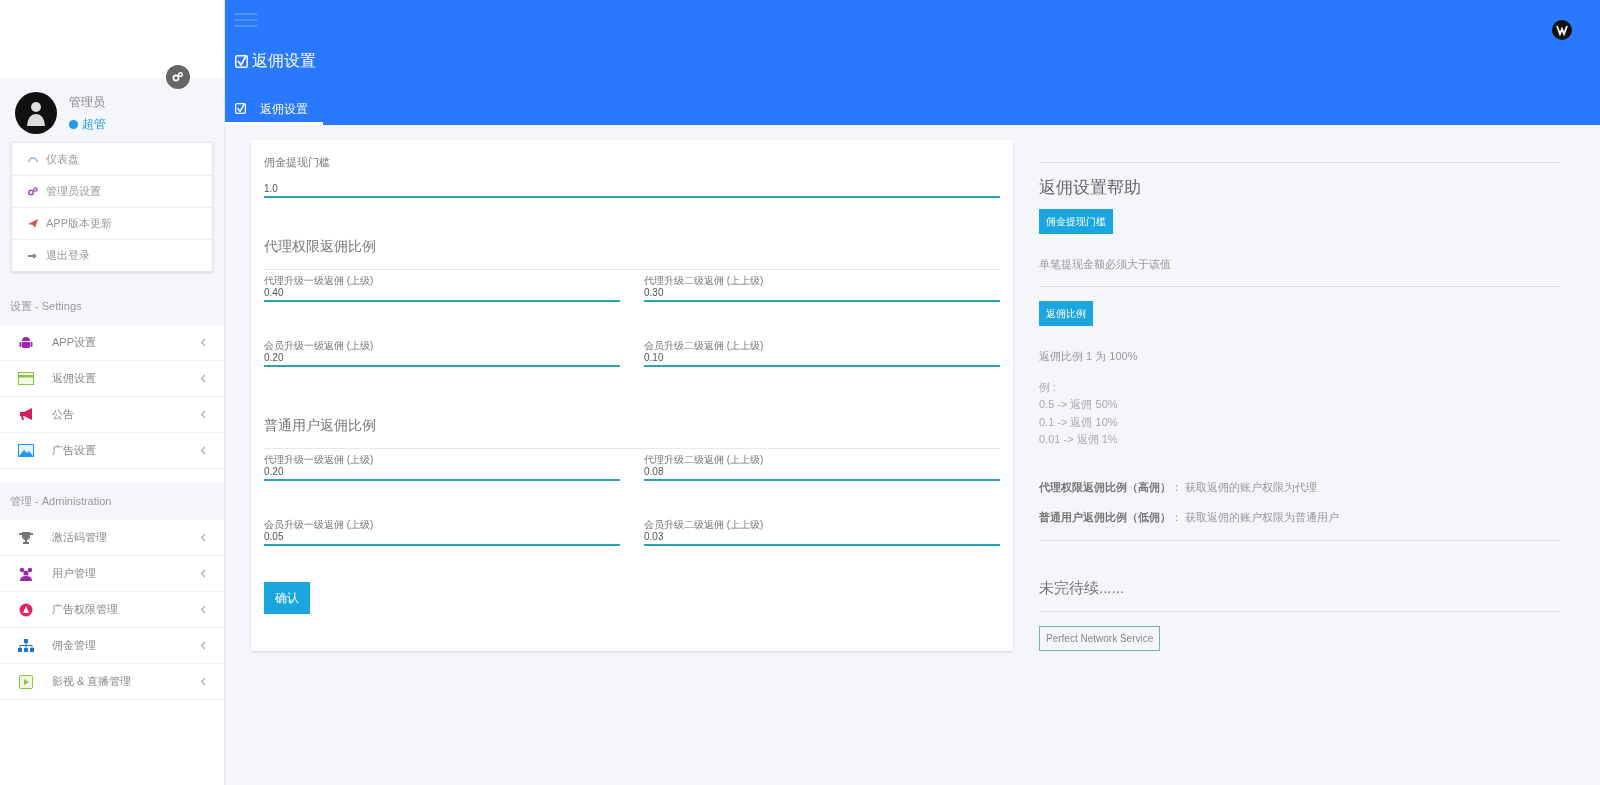 The height and width of the screenshot is (785, 1600). Describe the element at coordinates (112, 646) in the screenshot. I see `sidebar-item: 佣金管理` at that location.